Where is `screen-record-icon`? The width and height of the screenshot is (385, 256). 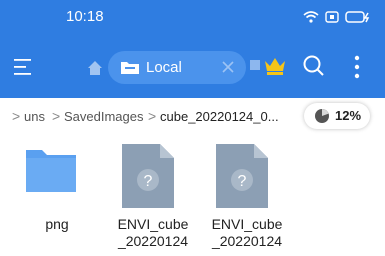 screen-record-icon is located at coordinates (332, 17).